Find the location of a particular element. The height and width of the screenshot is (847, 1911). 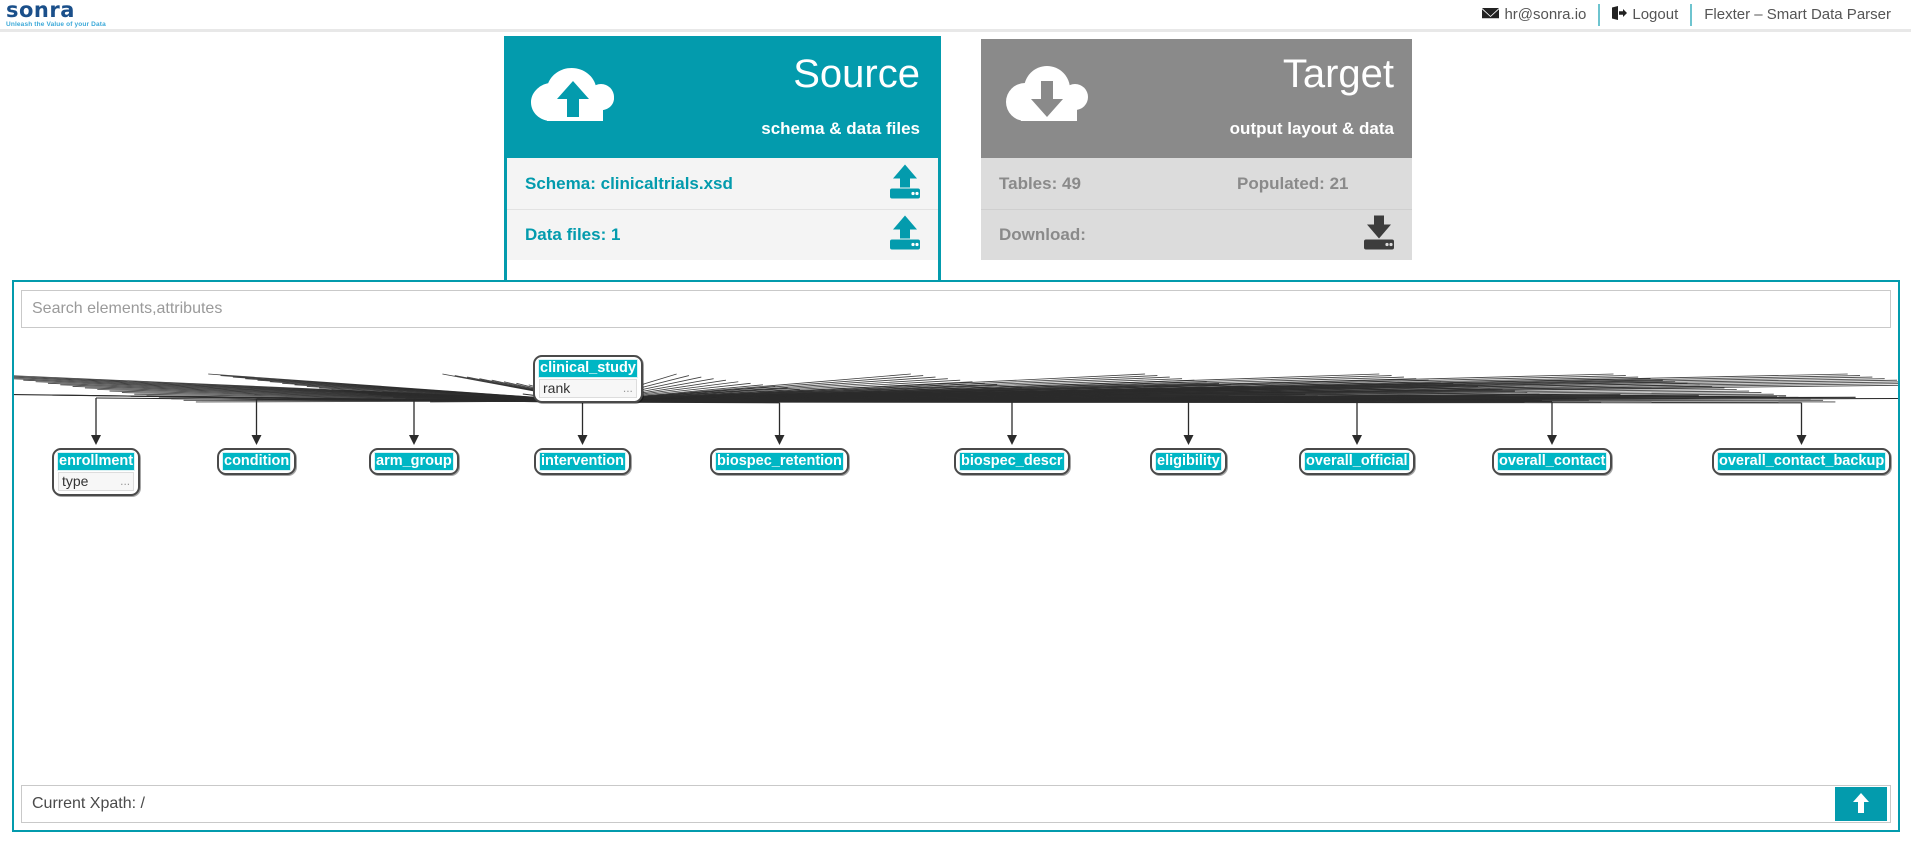

node-label: enrollment is located at coordinates (96, 461).